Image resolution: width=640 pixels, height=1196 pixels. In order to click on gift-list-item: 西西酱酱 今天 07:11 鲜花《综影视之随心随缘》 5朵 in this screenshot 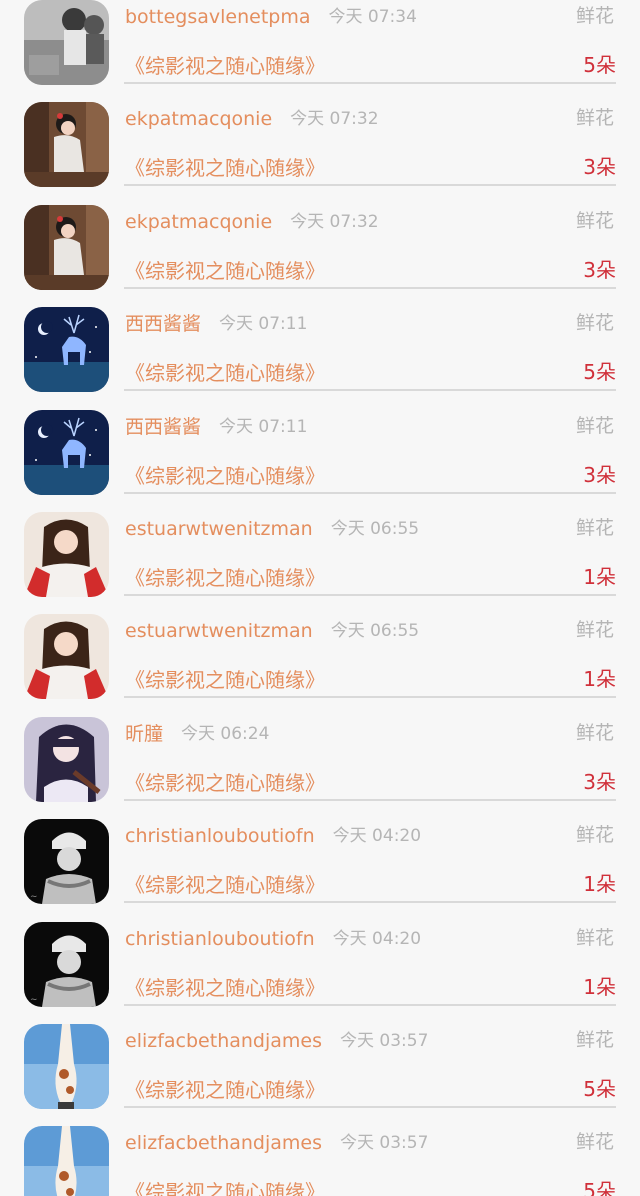, I will do `click(320, 358)`.